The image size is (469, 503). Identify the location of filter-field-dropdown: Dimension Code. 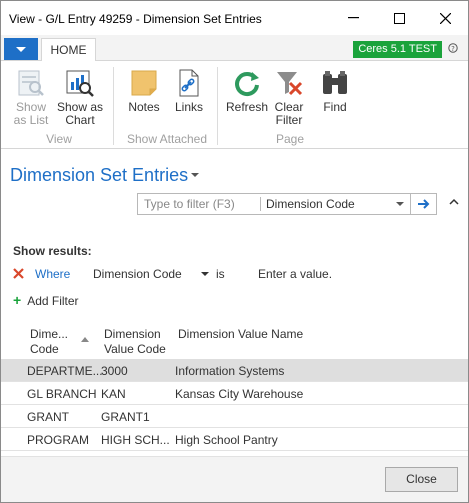
(310, 204).